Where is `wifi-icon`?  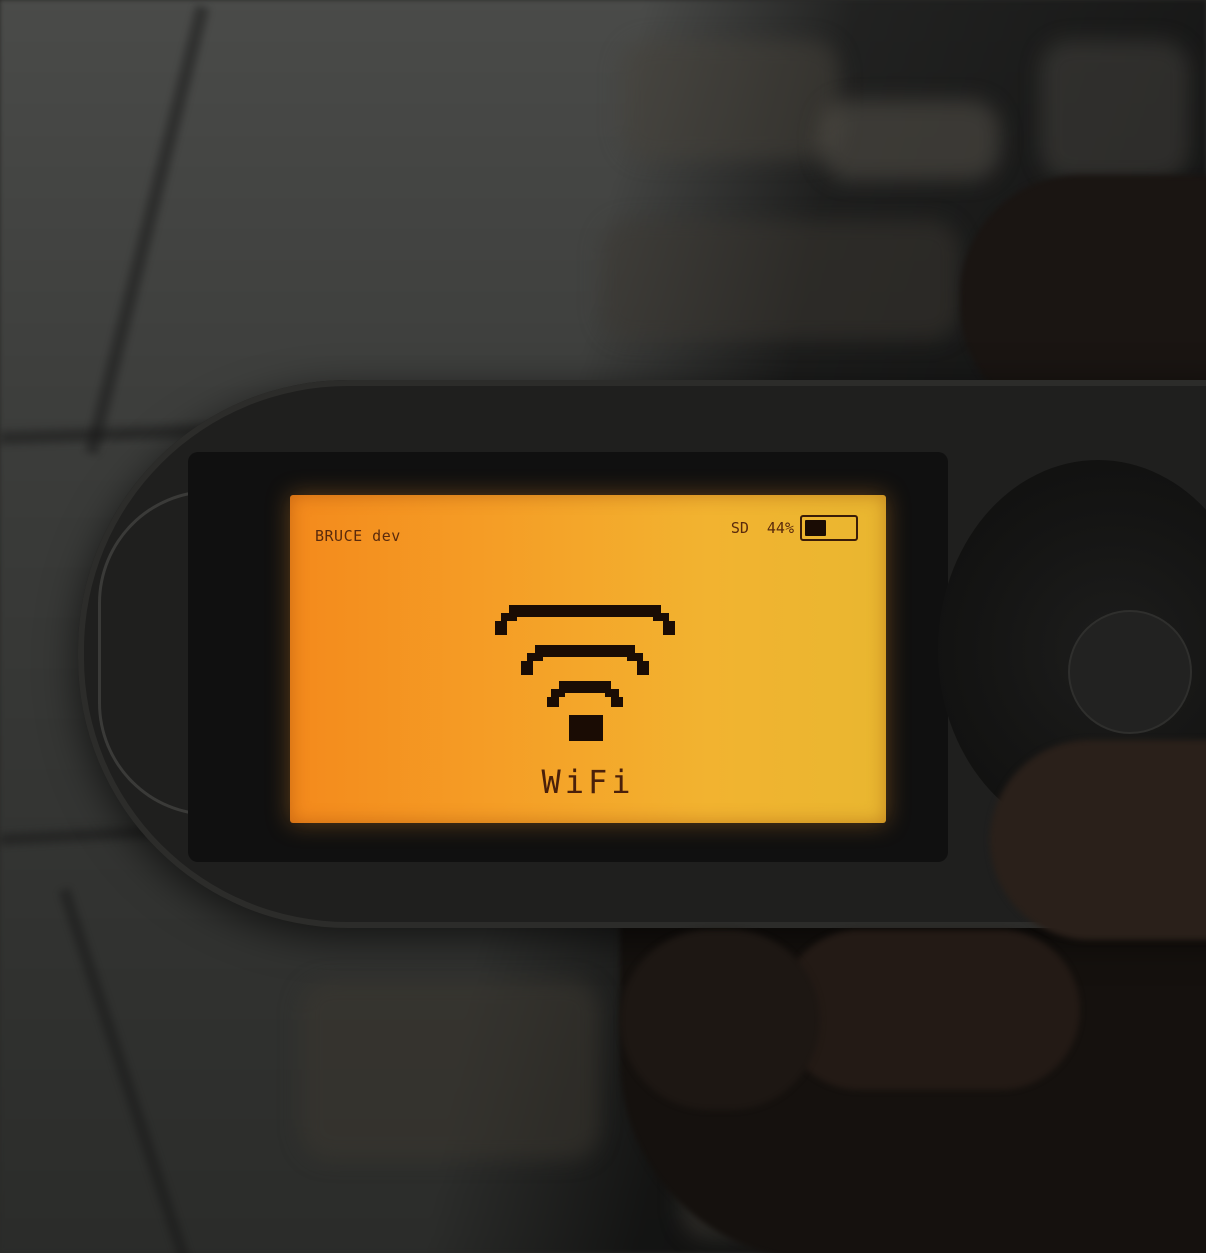 wifi-icon is located at coordinates (585, 671).